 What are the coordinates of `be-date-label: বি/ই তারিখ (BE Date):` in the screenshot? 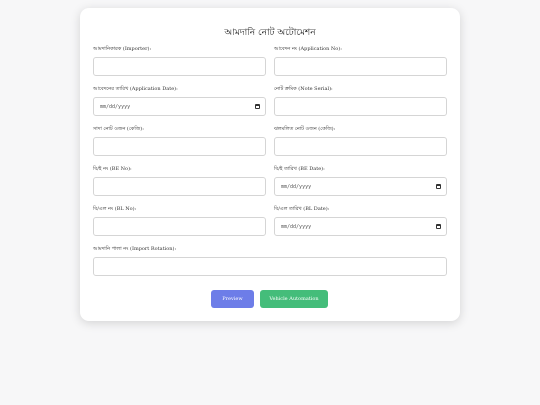 It's located at (299, 169).